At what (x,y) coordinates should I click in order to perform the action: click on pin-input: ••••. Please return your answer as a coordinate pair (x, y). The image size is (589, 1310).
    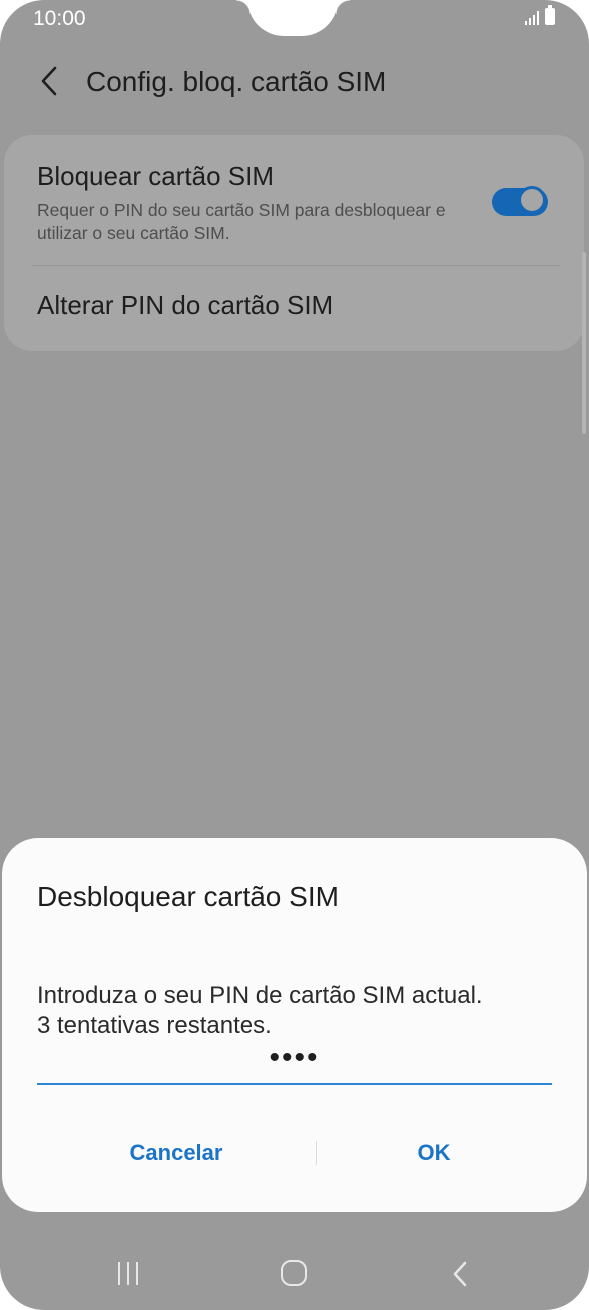
    Looking at the image, I should click on (294, 1063).